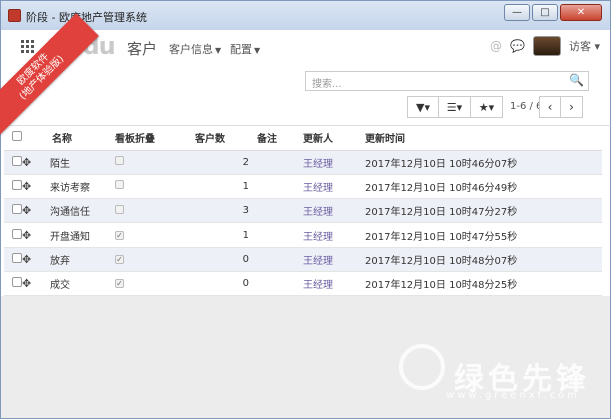 Image resolution: width=611 pixels, height=419 pixels. Describe the element at coordinates (517, 12) in the screenshot. I see `minimize-button: —` at that location.